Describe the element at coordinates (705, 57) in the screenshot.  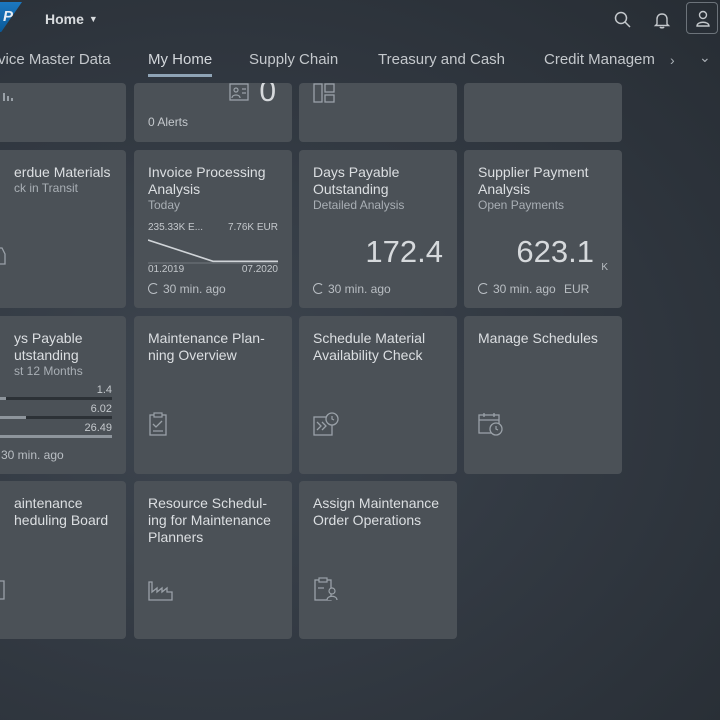
I see `tab-overflow-icon: ⌄` at that location.